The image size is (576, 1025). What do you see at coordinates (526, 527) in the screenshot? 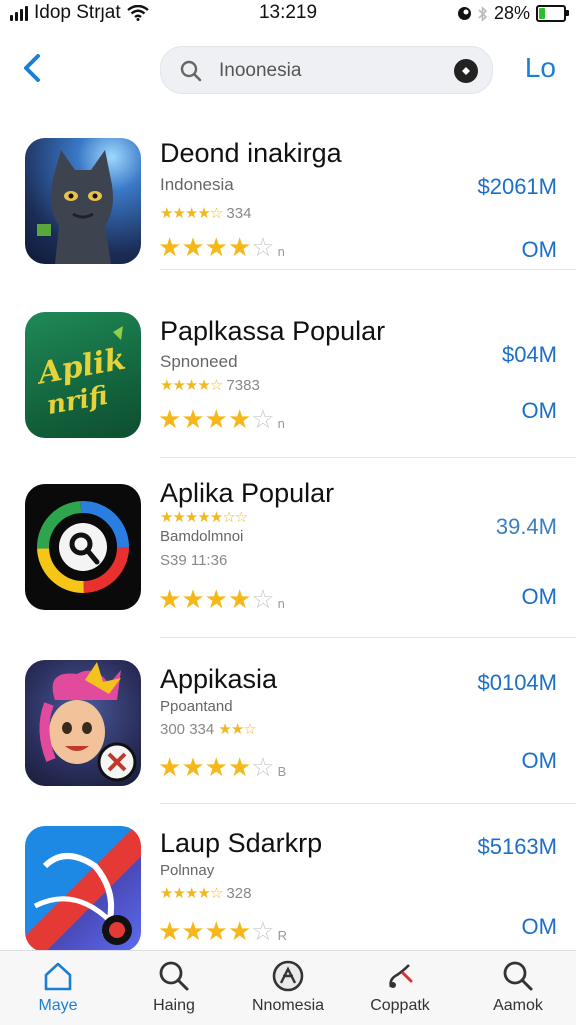
I see `app-price: 39.4M` at bounding box center [526, 527].